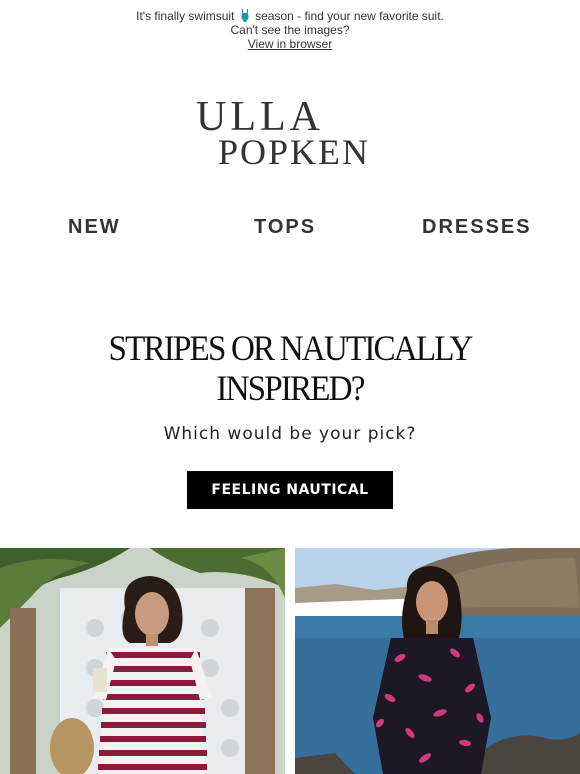 Image resolution: width=580 pixels, height=774 pixels. Describe the element at coordinates (290, 434) in the screenshot. I see `hero-subtext: Which would be your pick?` at that location.